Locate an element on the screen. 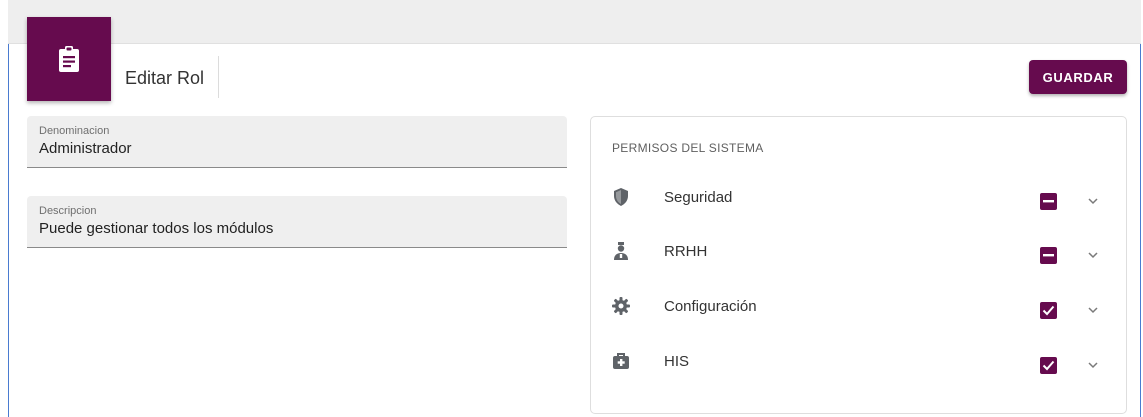  save-button: GUARDAR is located at coordinates (1078, 77).